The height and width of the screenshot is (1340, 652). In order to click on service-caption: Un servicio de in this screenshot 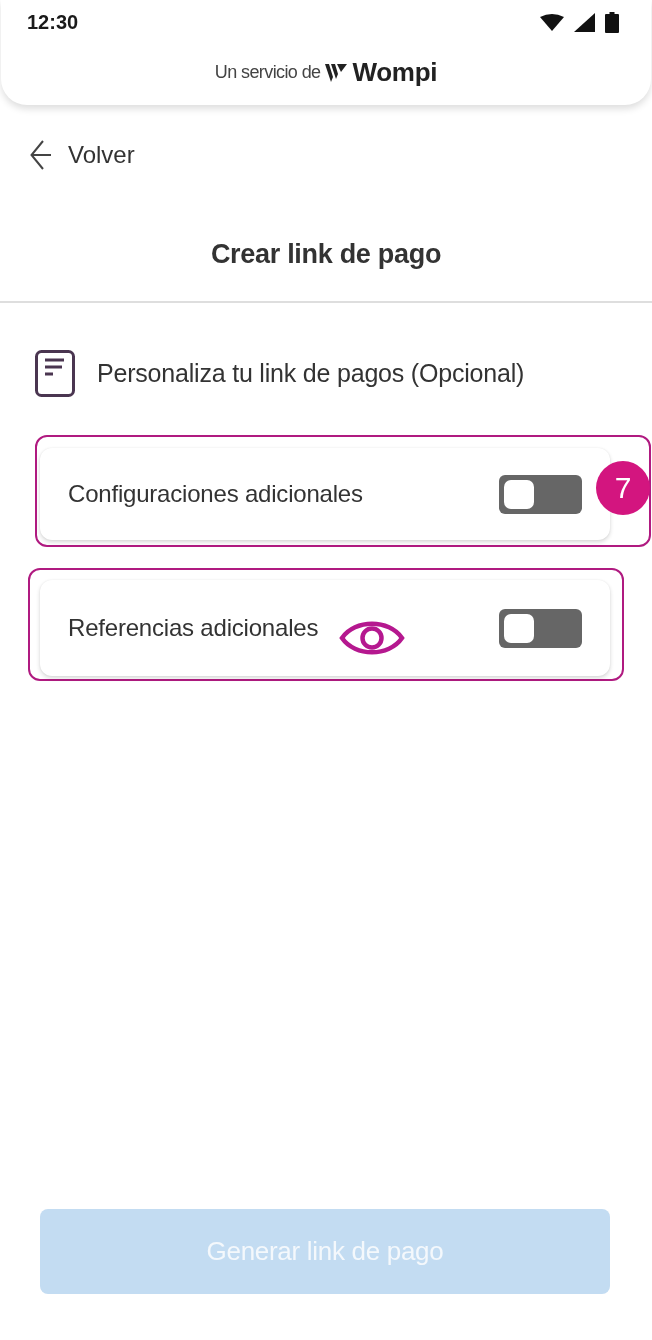, I will do `click(267, 72)`.